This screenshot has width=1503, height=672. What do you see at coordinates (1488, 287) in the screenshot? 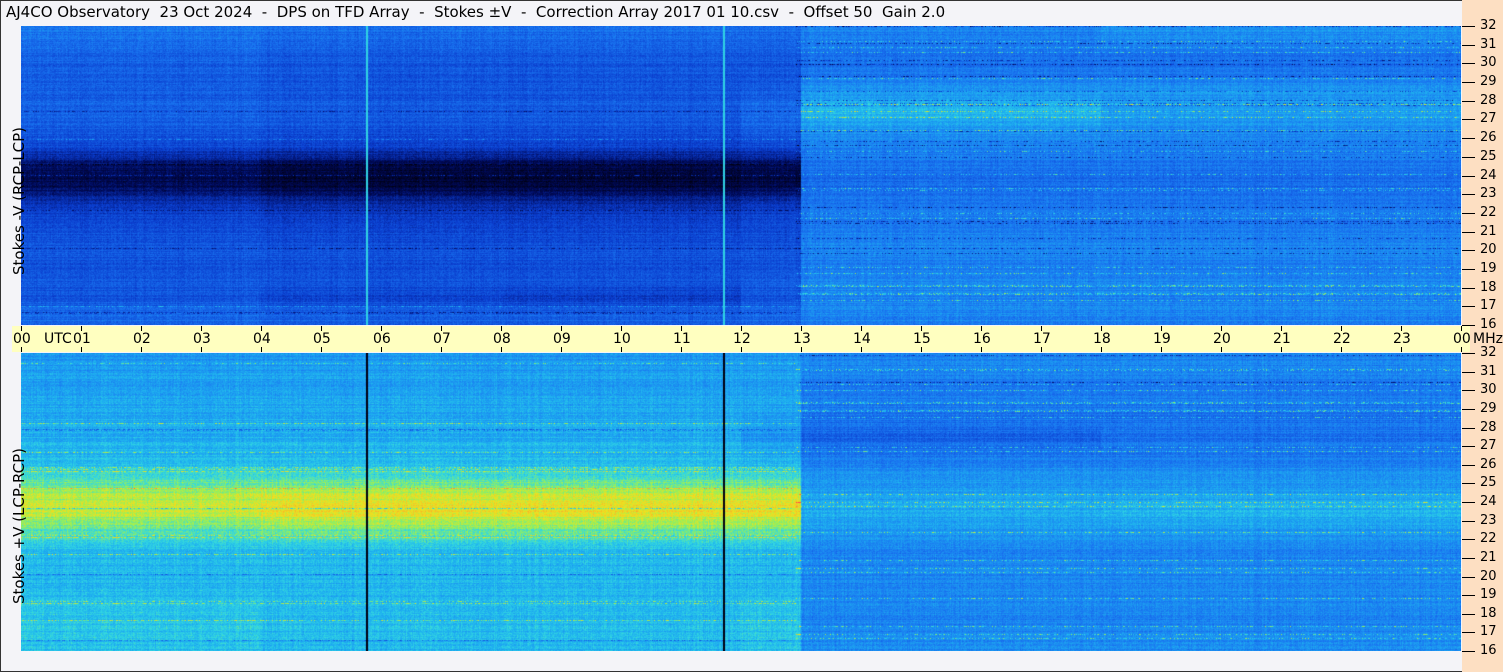
I see `y-tick-label: 18` at bounding box center [1488, 287].